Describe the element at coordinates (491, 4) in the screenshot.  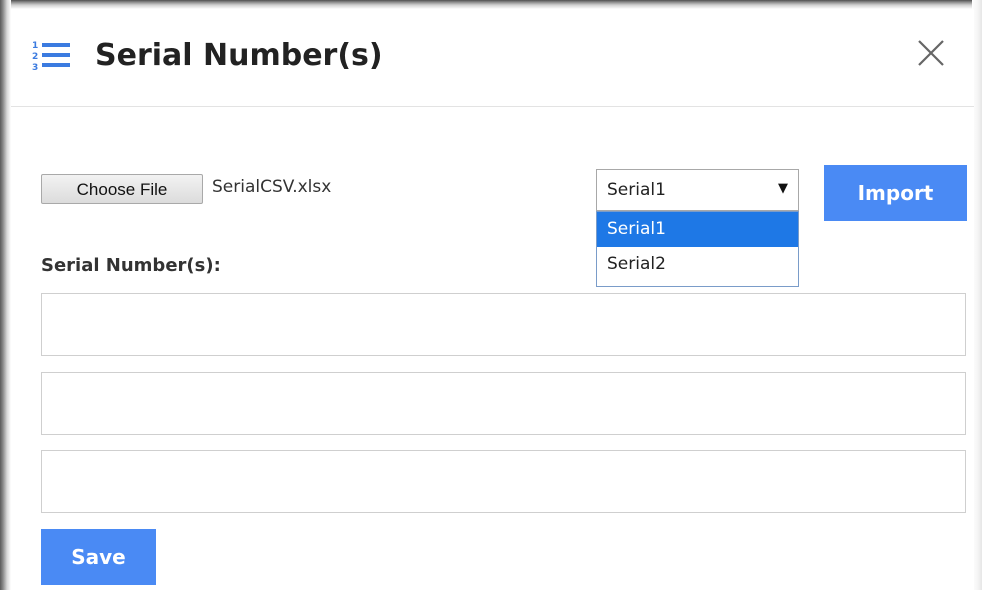
I see `window-shadow-top` at that location.